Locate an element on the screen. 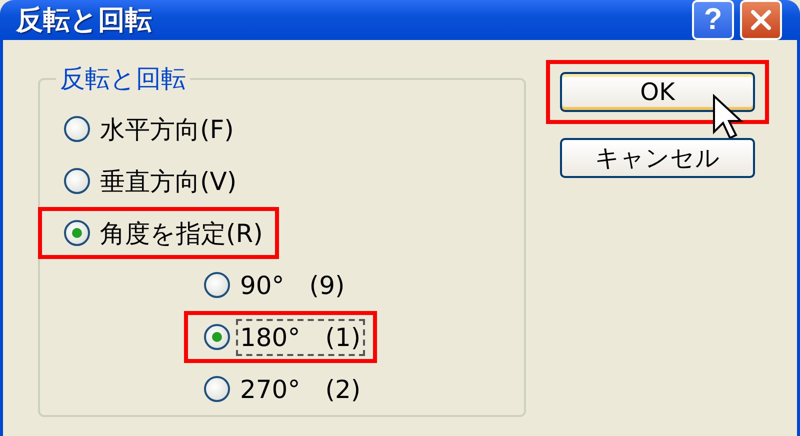  close-button is located at coordinates (761, 20).